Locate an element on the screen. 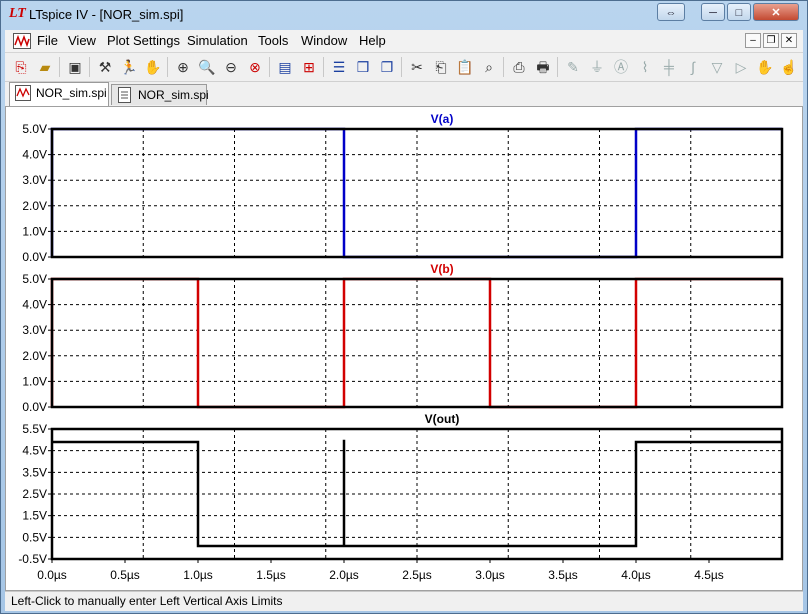 Image resolution: width=808 pixels, height=614 pixels. find-icon: ⌕ is located at coordinates (489, 67).